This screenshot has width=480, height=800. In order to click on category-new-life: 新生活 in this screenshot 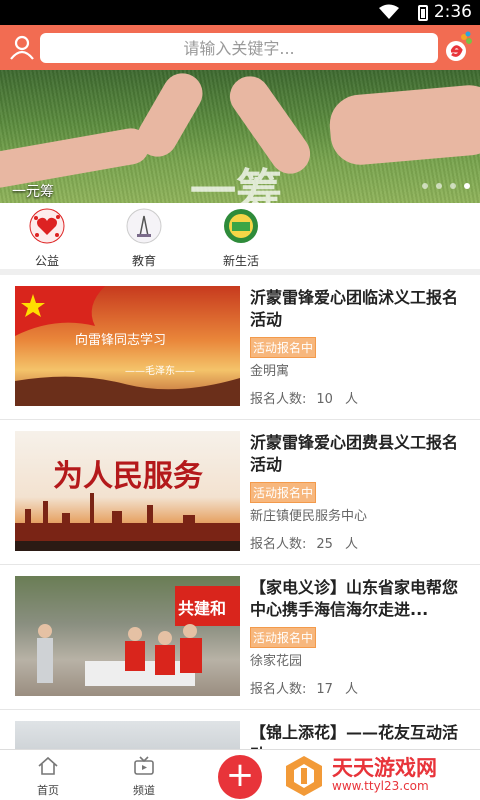, I will do `click(241, 238)`.